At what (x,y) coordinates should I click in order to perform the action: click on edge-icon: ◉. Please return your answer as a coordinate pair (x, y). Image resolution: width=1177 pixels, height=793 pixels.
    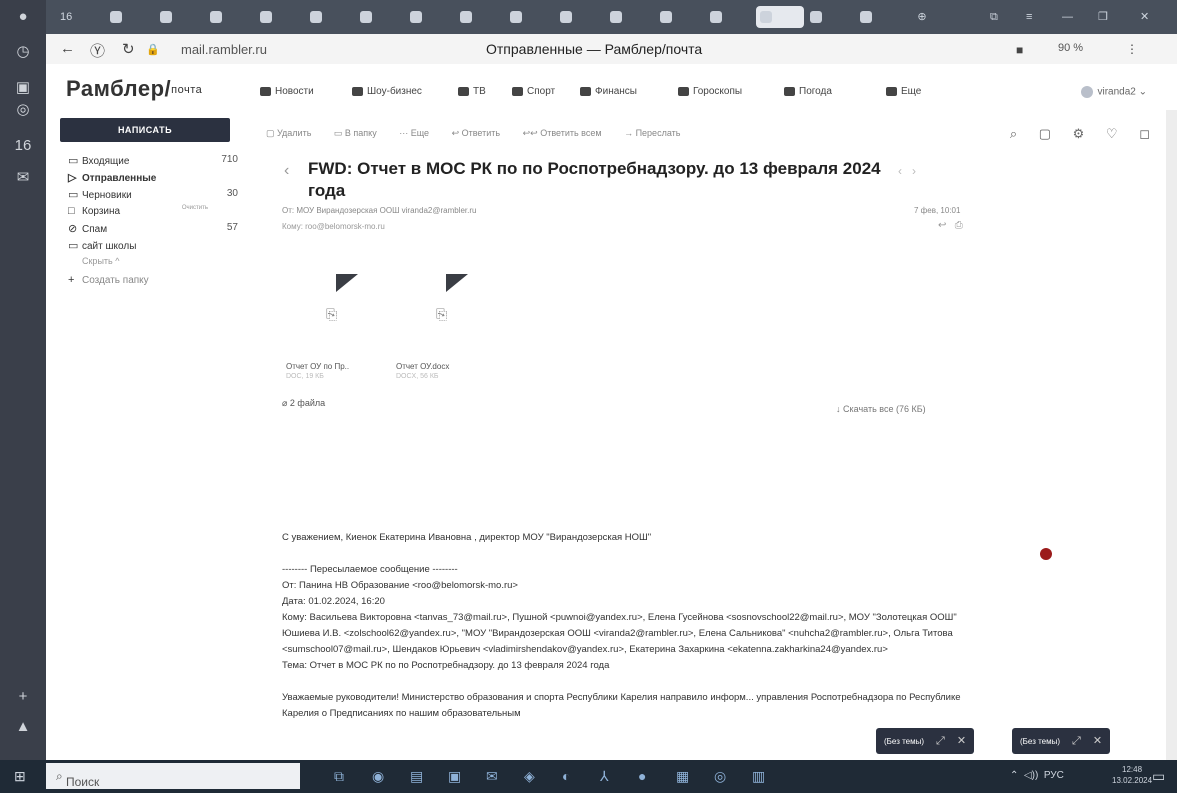
    Looking at the image, I should click on (378, 776).